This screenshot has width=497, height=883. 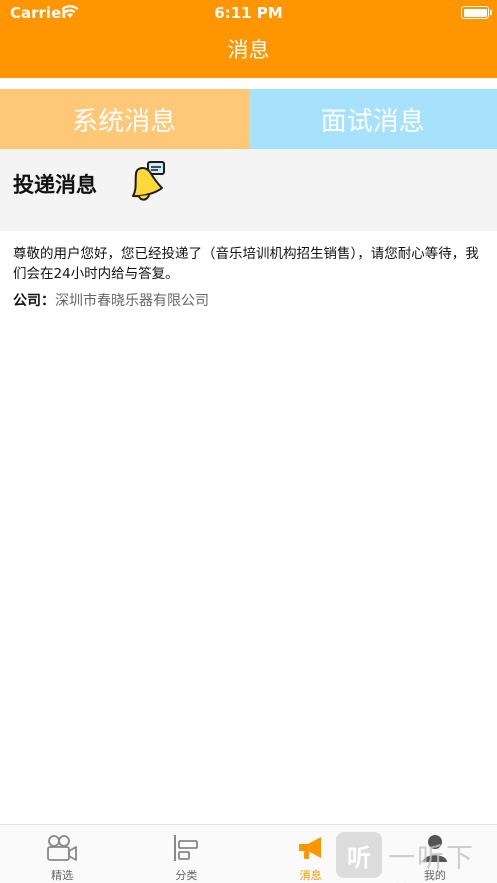 What do you see at coordinates (476, 12) in the screenshot?
I see `battery-icon` at bounding box center [476, 12].